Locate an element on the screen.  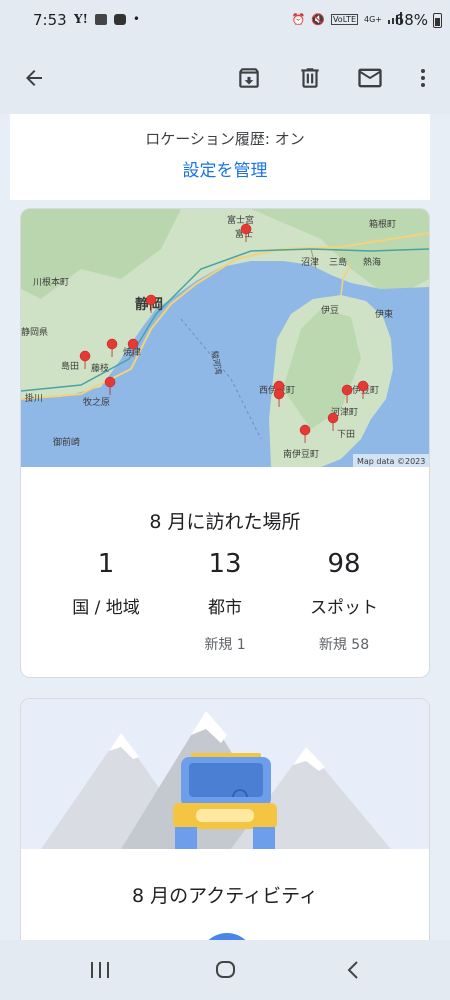
map-label: 川根本町 is located at coordinates (51, 282).